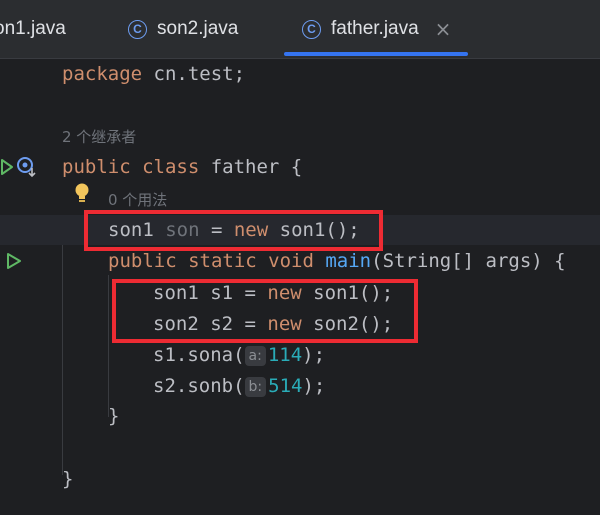  I want to click on tab-father: C father.java ×, so click(376, 29).